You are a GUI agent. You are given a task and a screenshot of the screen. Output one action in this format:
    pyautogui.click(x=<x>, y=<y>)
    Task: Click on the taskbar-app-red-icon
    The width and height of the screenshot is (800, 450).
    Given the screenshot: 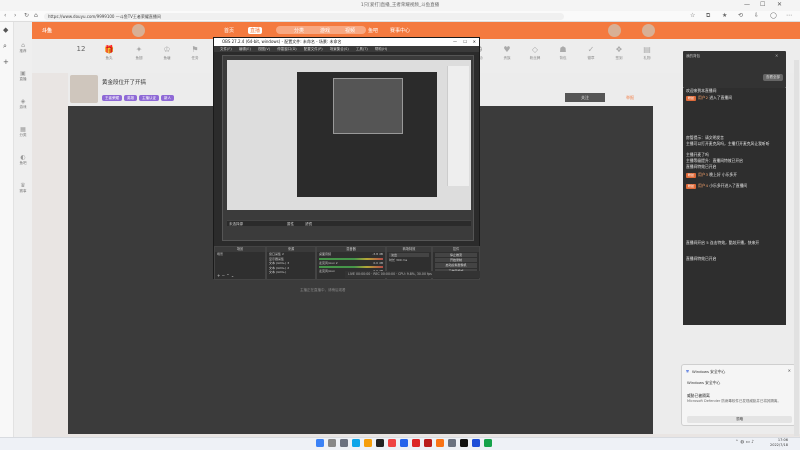 What is the action you would take?
    pyautogui.click(x=416, y=443)
    